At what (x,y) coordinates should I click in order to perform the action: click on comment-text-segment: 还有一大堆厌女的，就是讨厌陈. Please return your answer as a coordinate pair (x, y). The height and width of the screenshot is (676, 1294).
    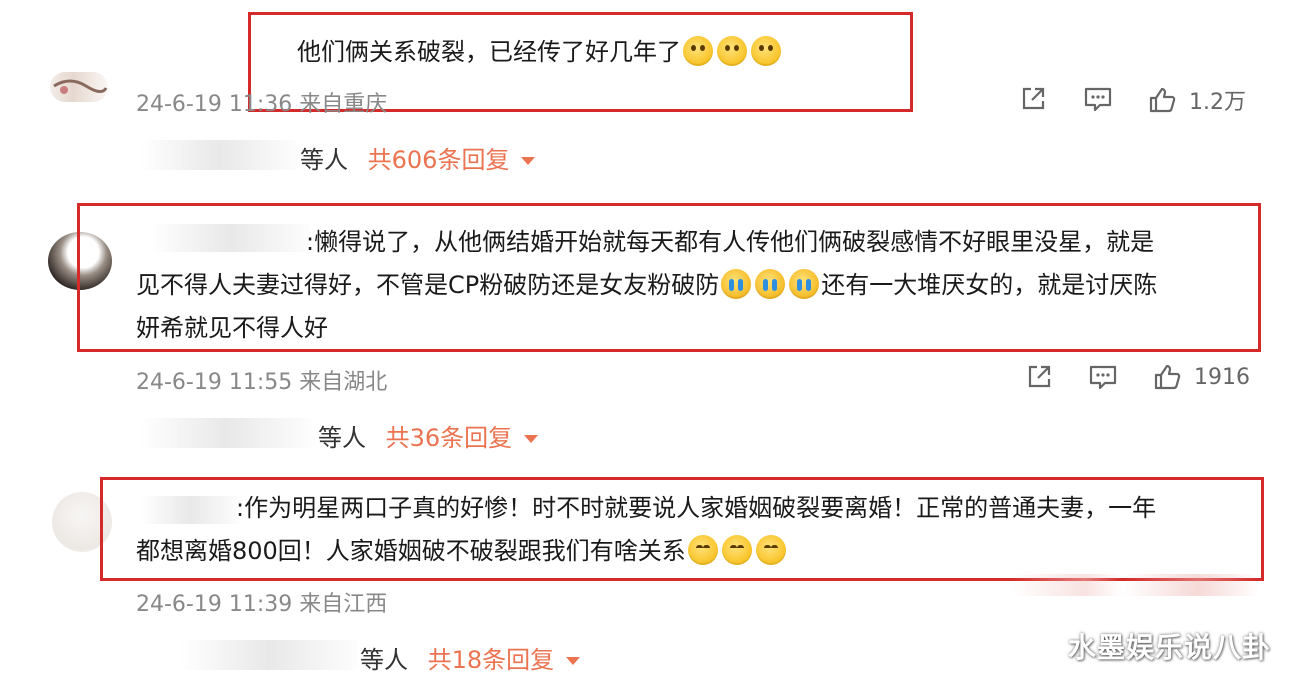
    Looking at the image, I should click on (989, 285).